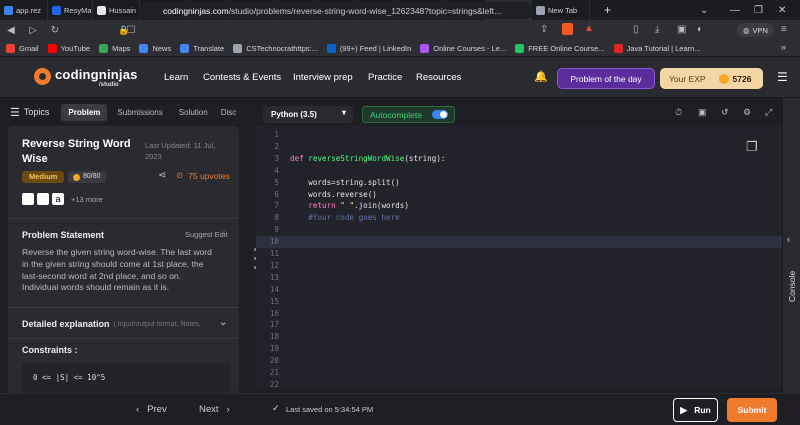 The height and width of the screenshot is (425, 800). Describe the element at coordinates (276, 170) in the screenshot. I see `line-number: 4` at that location.